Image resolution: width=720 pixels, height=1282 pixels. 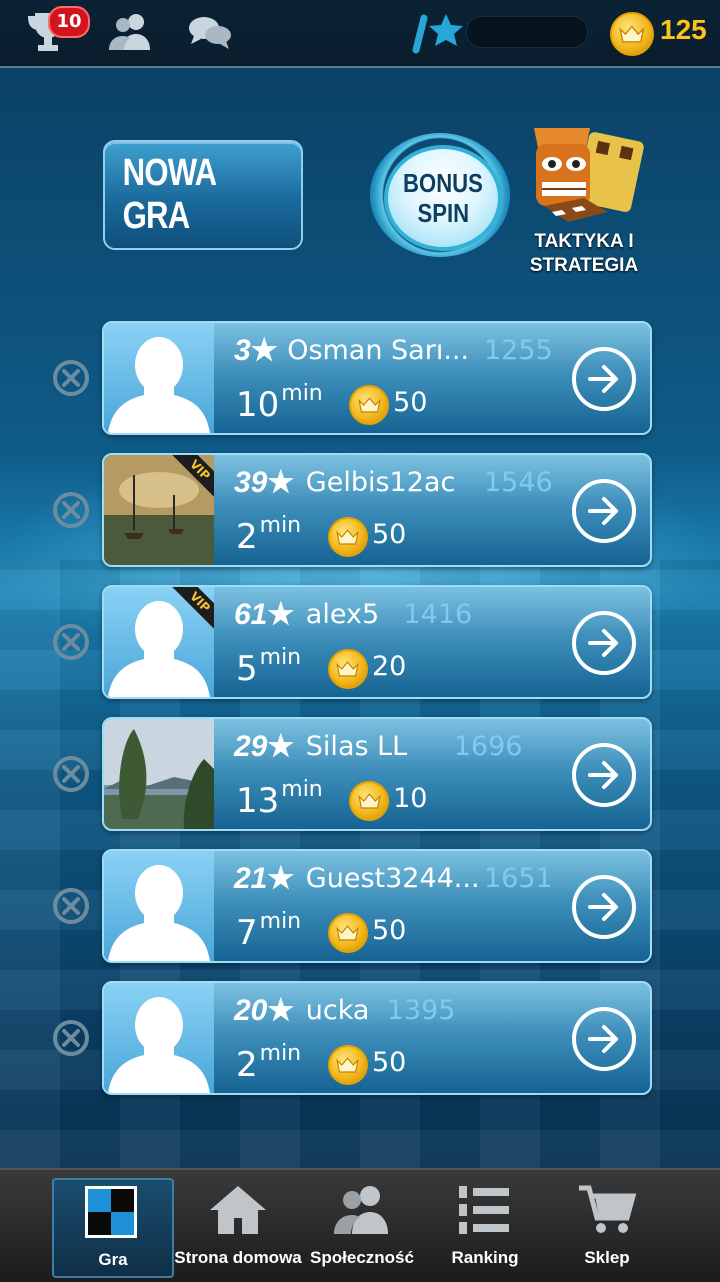 What do you see at coordinates (251, 878) in the screenshot?
I see `player-level-value: 21` at bounding box center [251, 878].